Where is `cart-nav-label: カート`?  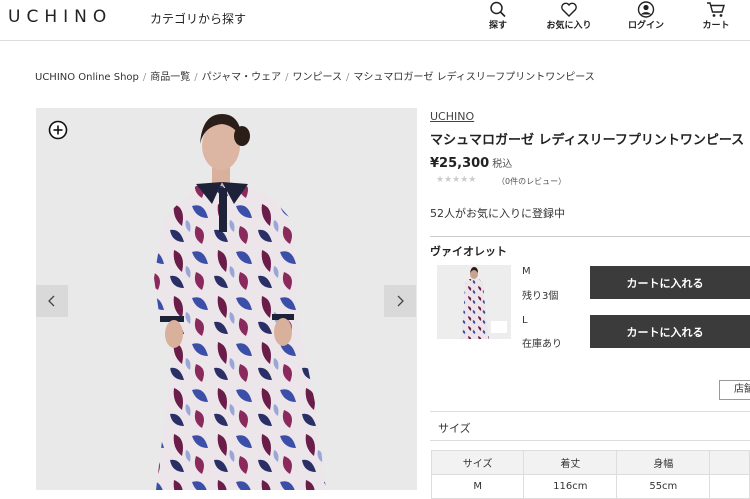
cart-nav-label: カート is located at coordinates (716, 26).